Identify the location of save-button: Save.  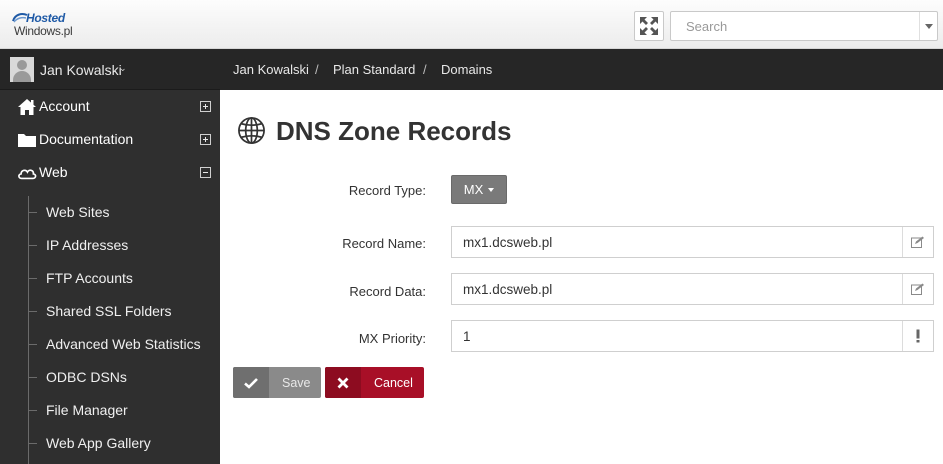
(277, 382).